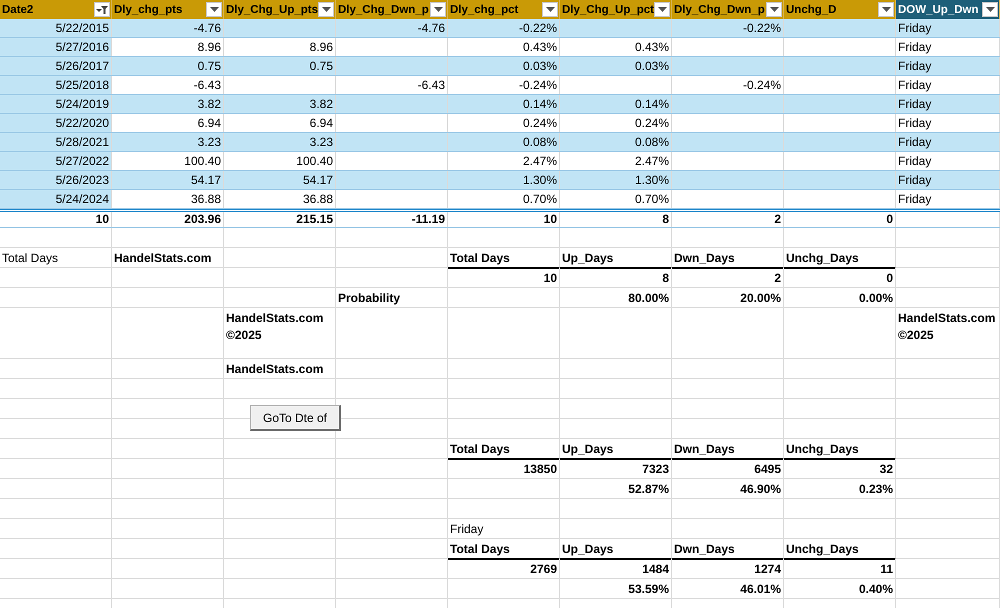 The width and height of the screenshot is (1000, 608). Describe the element at coordinates (148, 10) in the screenshot. I see `column-title: Dly_chg_pts` at that location.